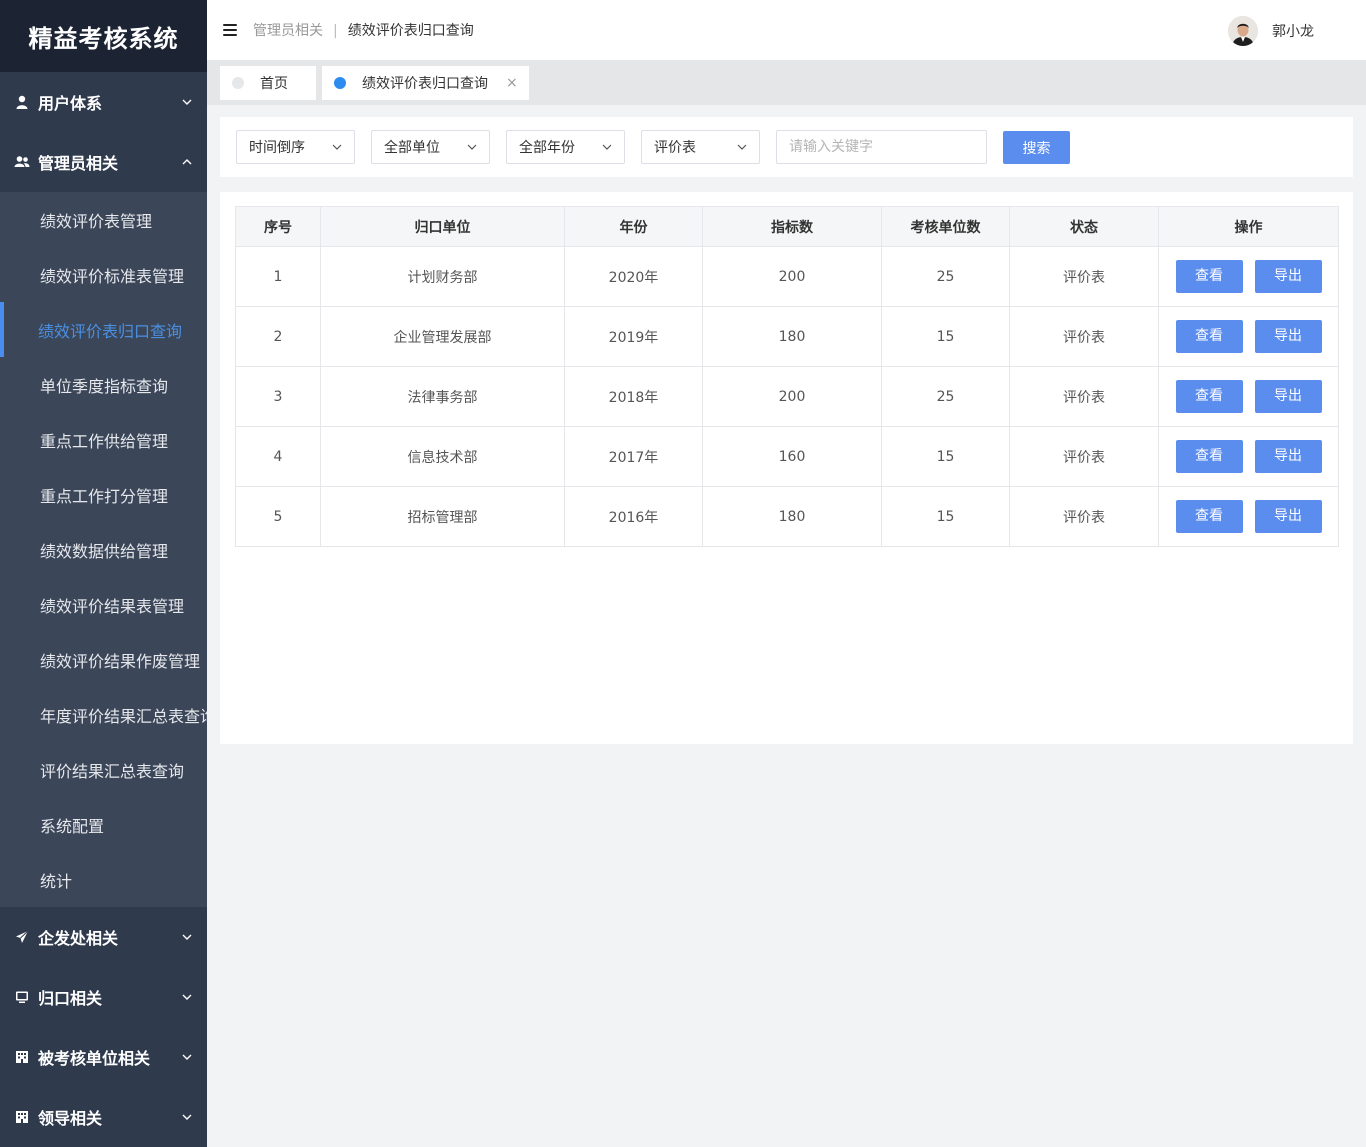 The width and height of the screenshot is (1366, 1147). Describe the element at coordinates (787, 226) in the screenshot. I see `table-header-row: 序号 归口单位 年份 指标数 考核单位数 状态 操作` at that location.